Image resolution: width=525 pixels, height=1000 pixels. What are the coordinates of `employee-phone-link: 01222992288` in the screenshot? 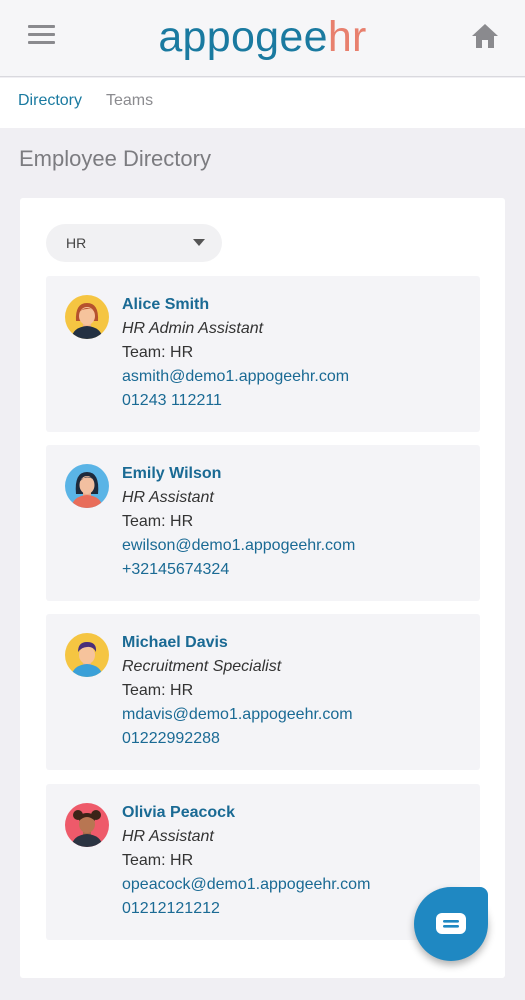 It's located at (171, 739).